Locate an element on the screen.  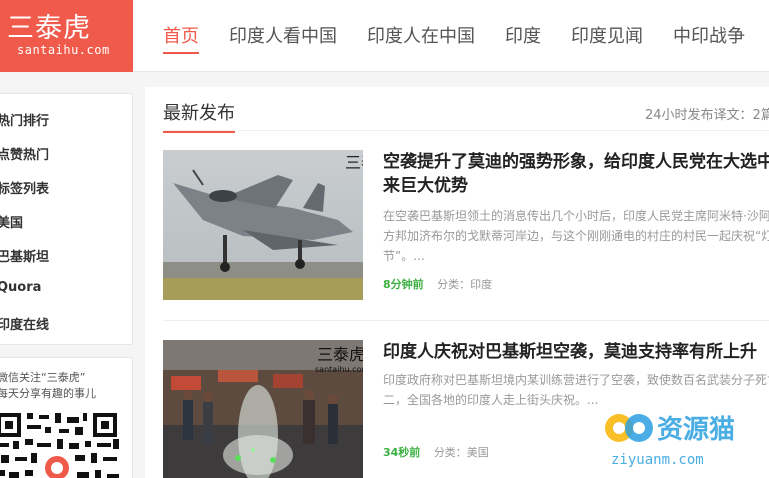
watermark-domain-text: ziyuanm.com is located at coordinates (657, 460).